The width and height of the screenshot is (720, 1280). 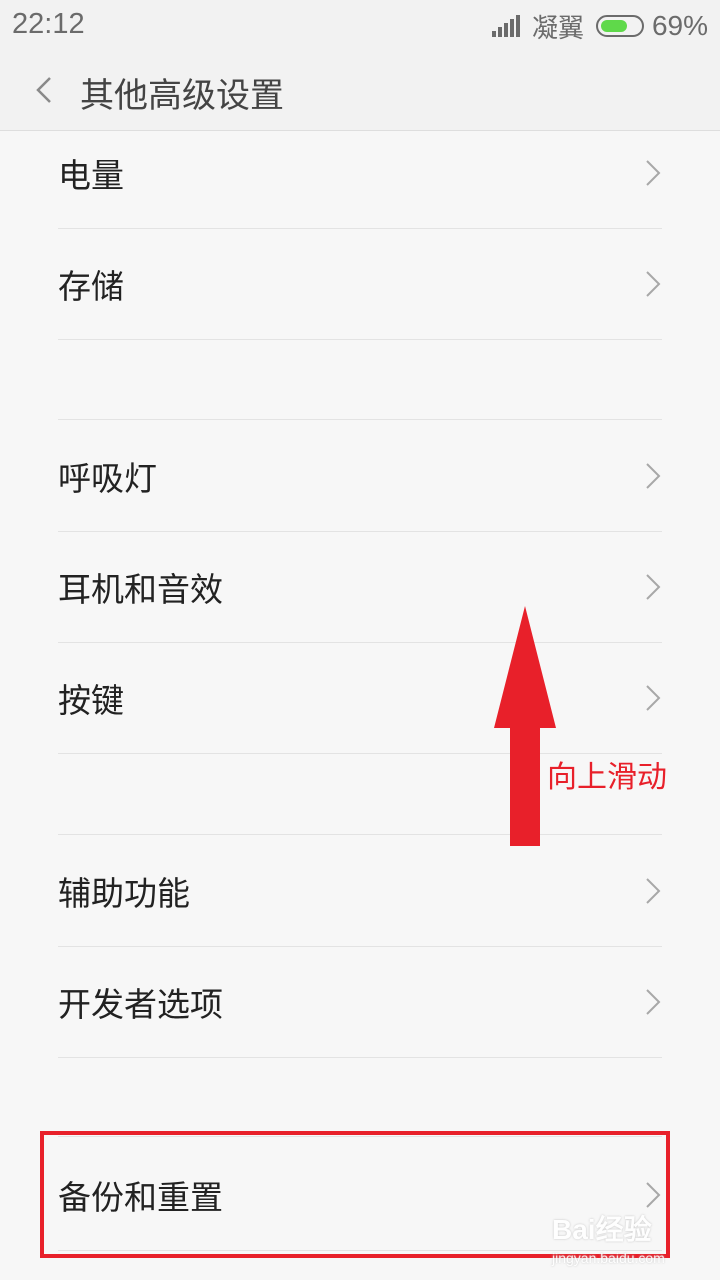 I want to click on setting-item-accessibility: 辅助功能, so click(x=360, y=891).